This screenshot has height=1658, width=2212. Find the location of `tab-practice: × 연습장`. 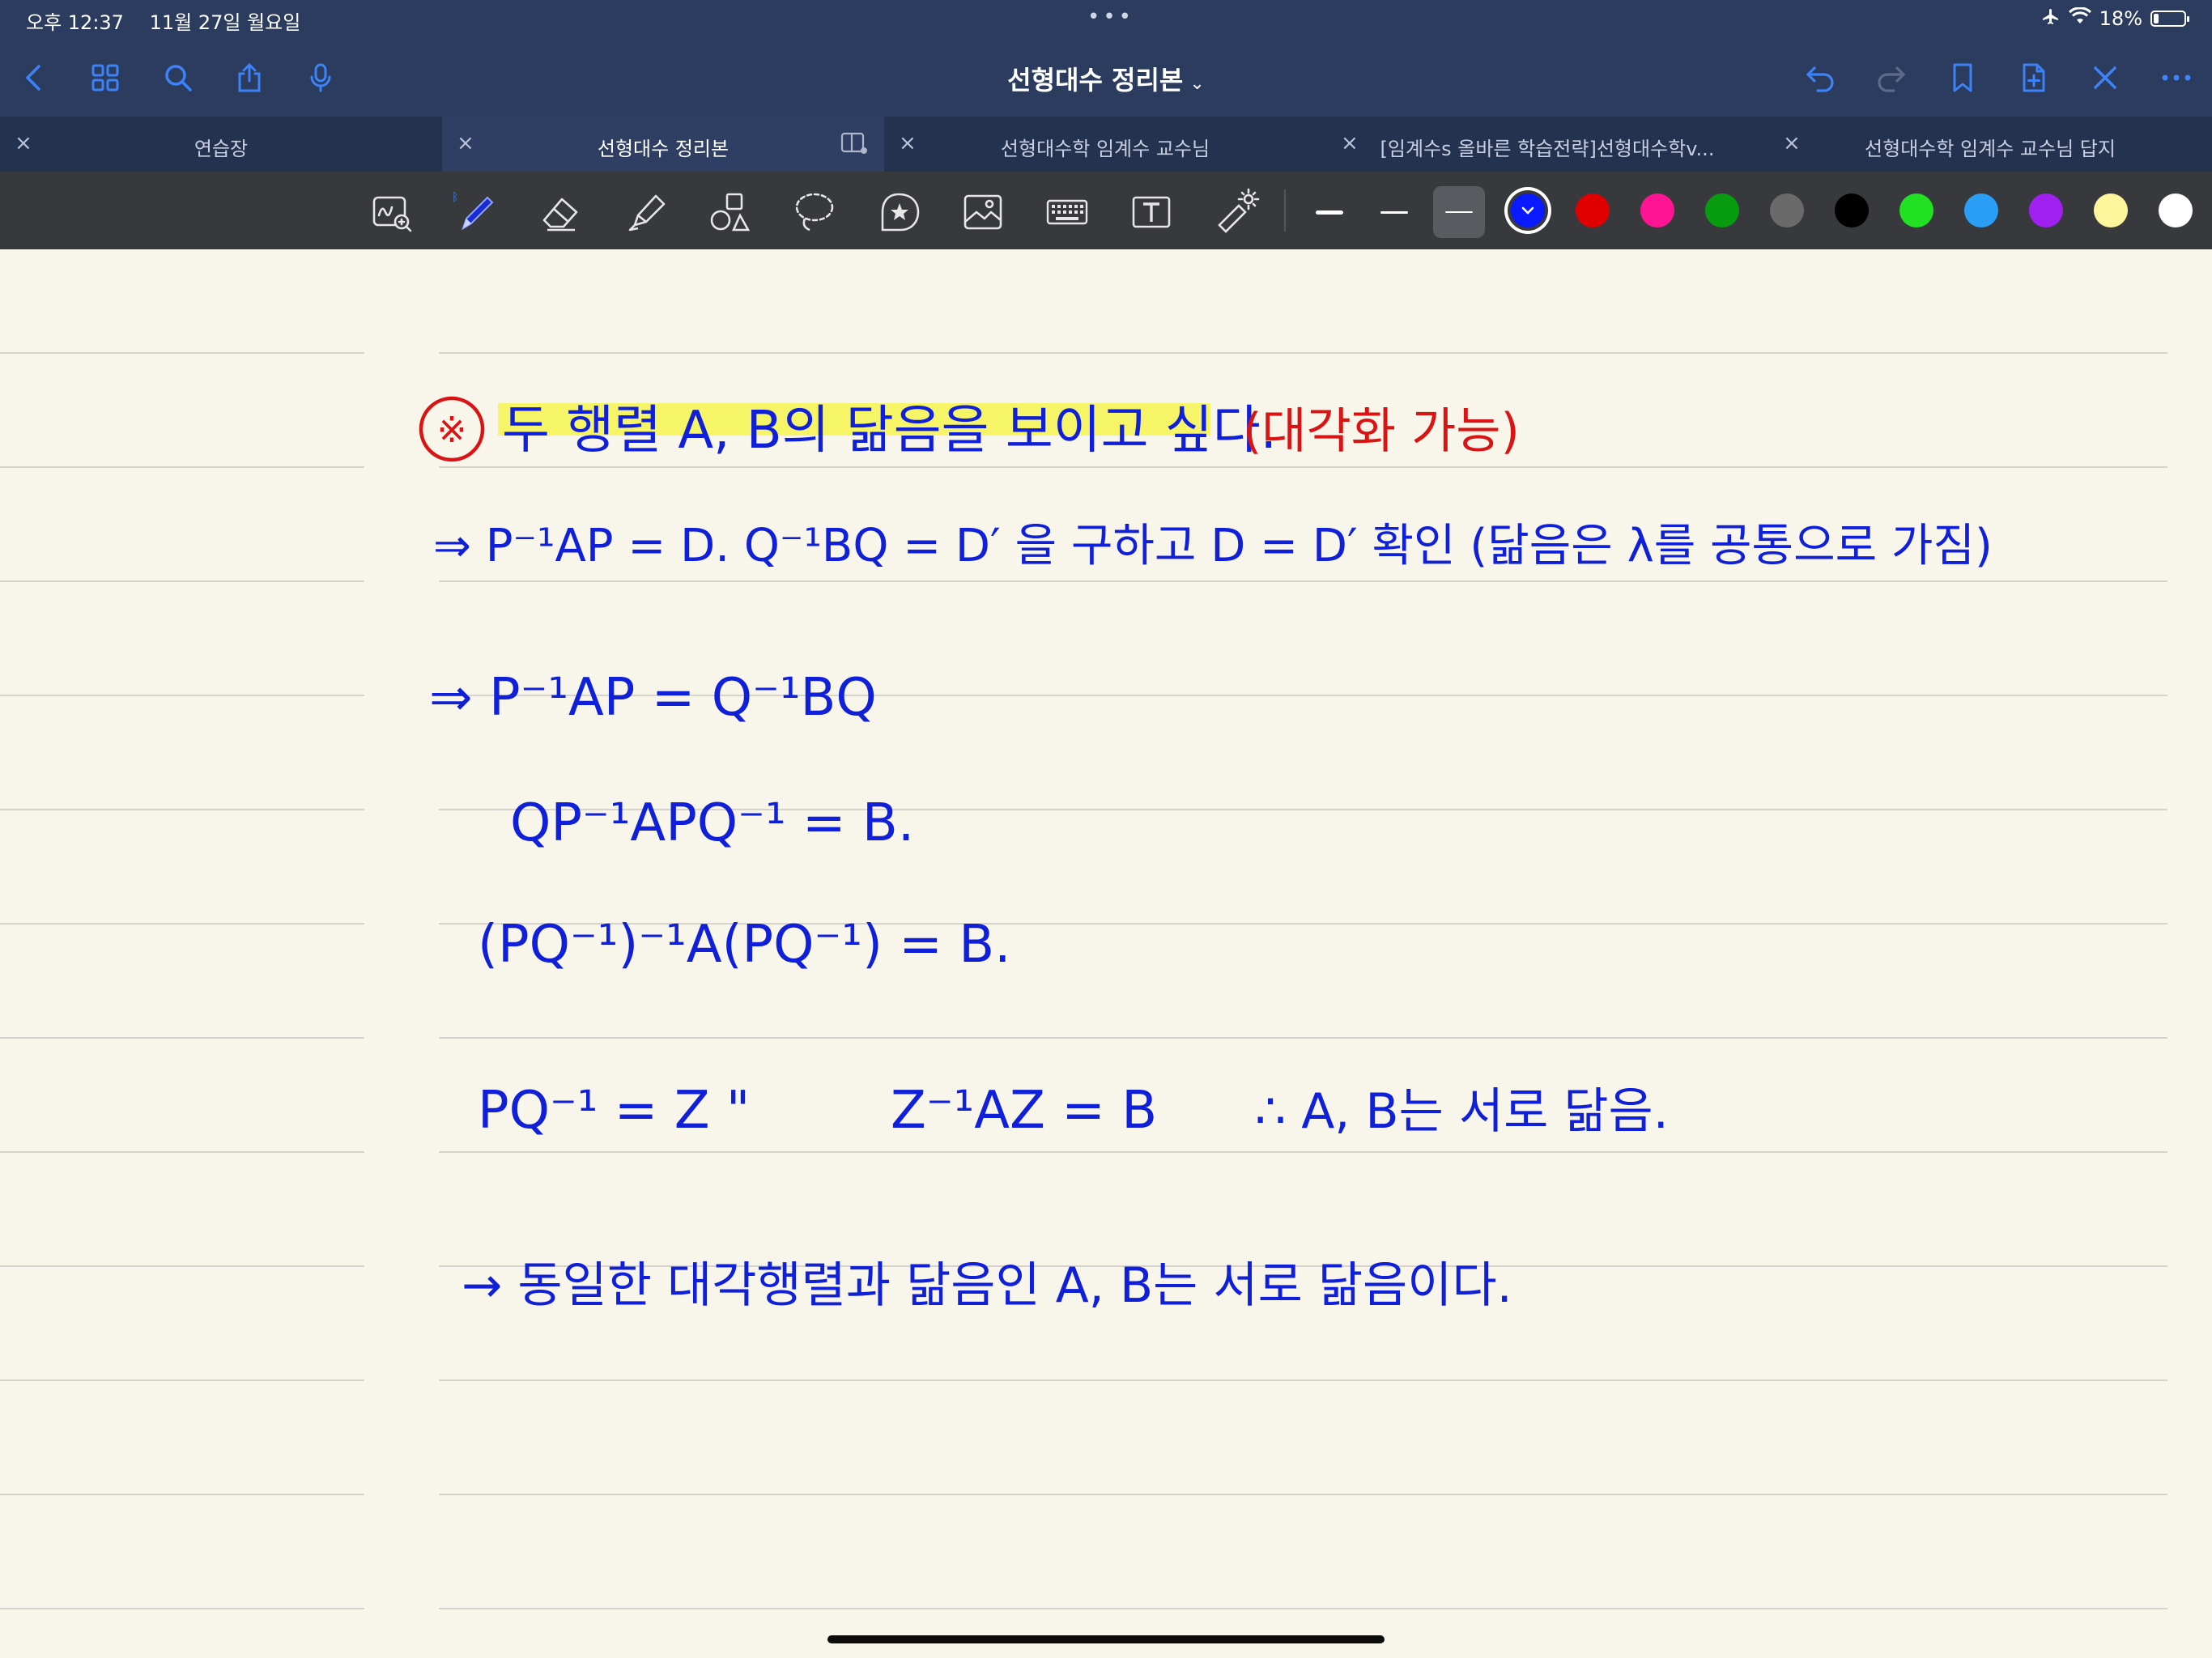

tab-practice: × 연습장 is located at coordinates (221, 144).